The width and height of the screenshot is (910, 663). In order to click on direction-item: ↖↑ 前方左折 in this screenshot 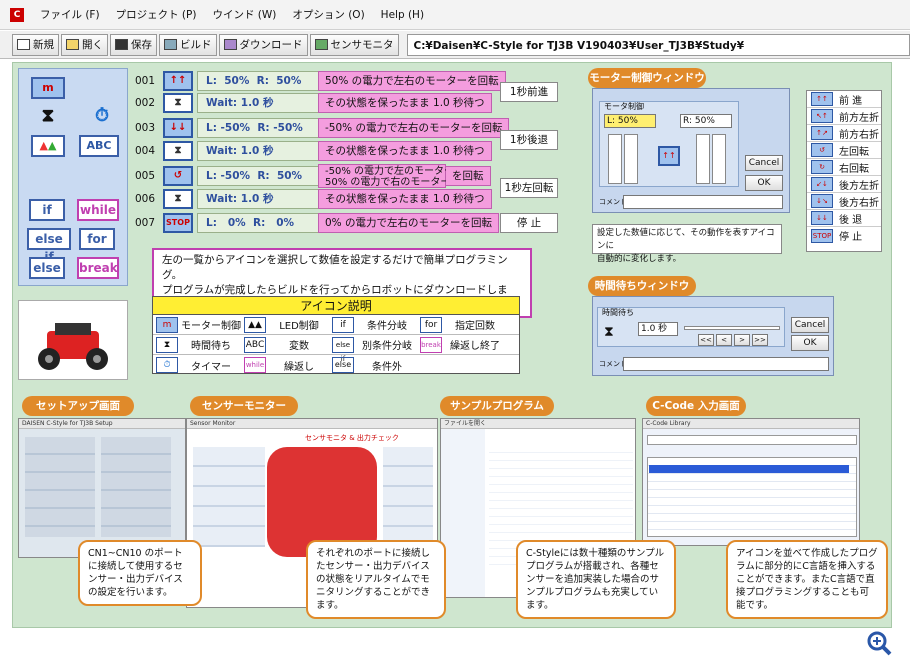, I will do `click(844, 116)`.